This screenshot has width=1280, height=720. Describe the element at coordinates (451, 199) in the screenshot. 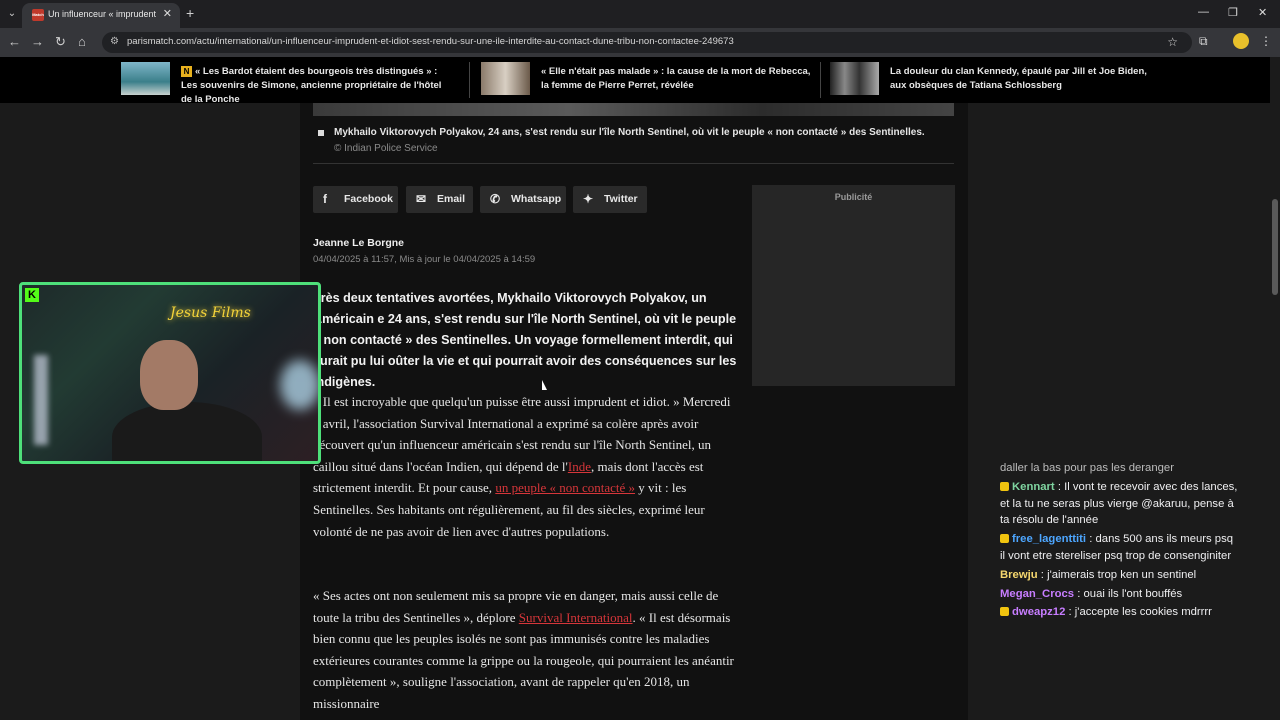

I see `share-label: Email` at that location.